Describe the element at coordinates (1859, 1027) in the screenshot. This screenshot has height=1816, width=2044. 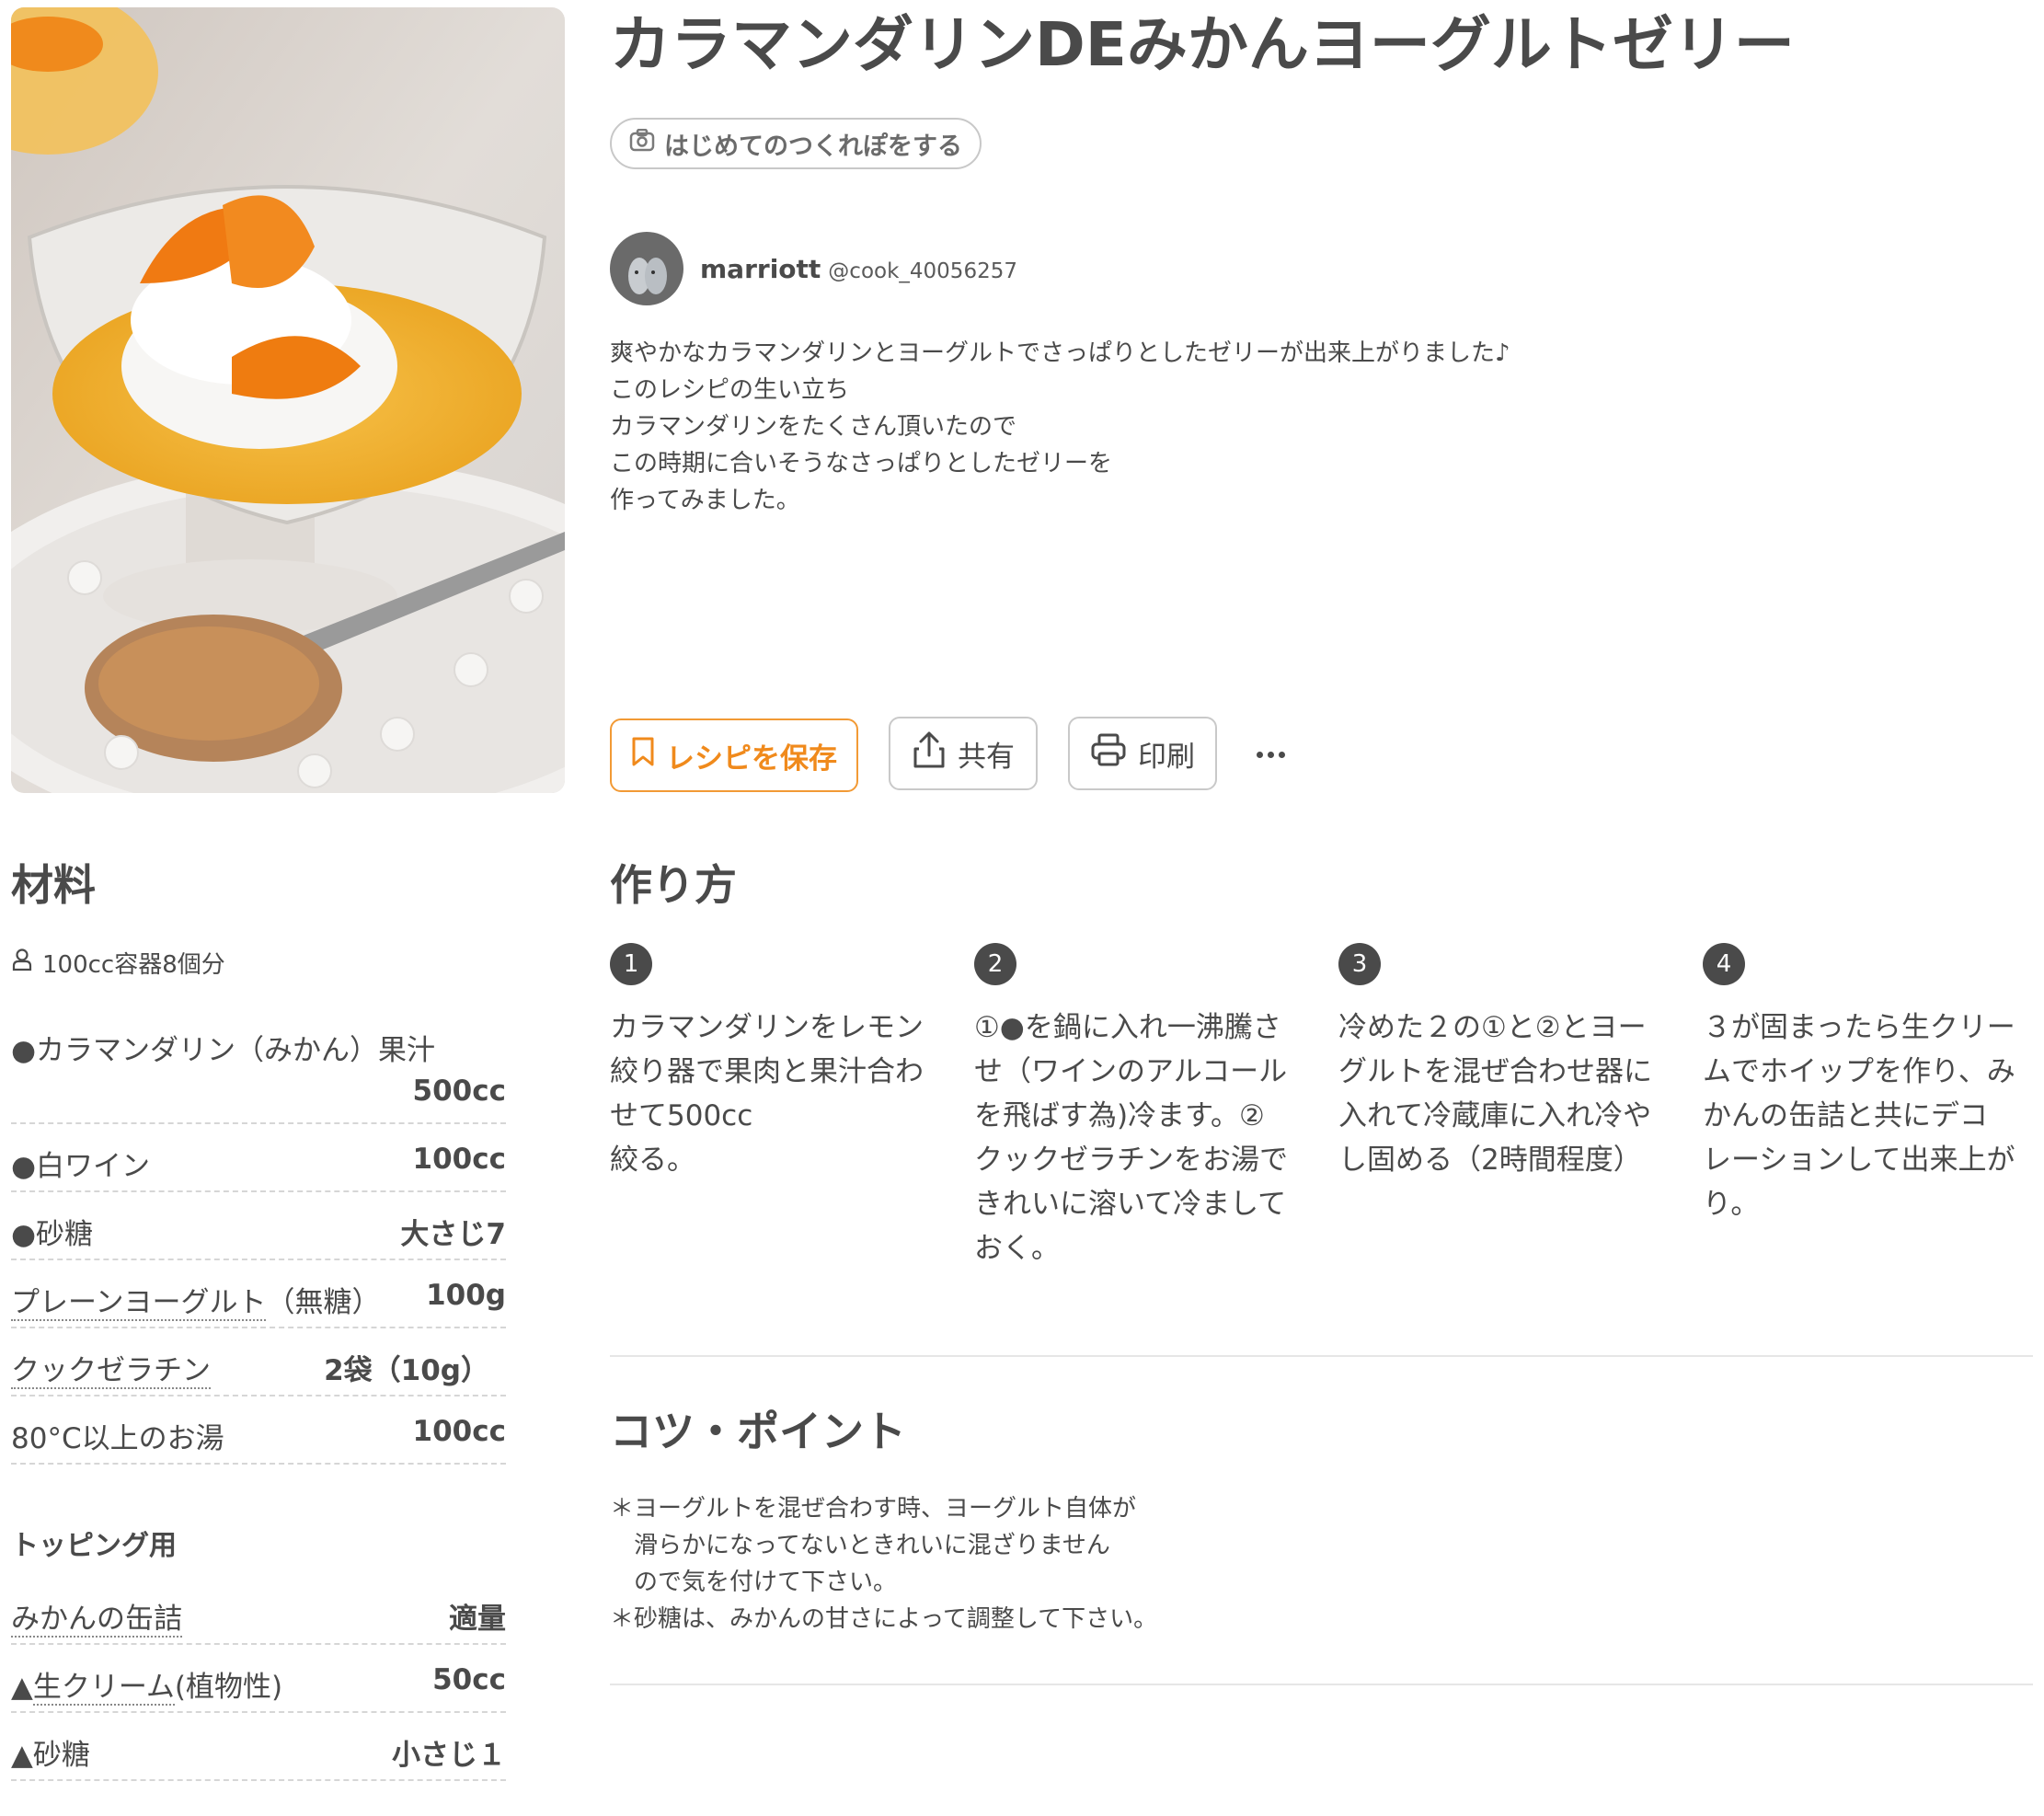
I see `step-line: ３が固まったら生クリー` at that location.